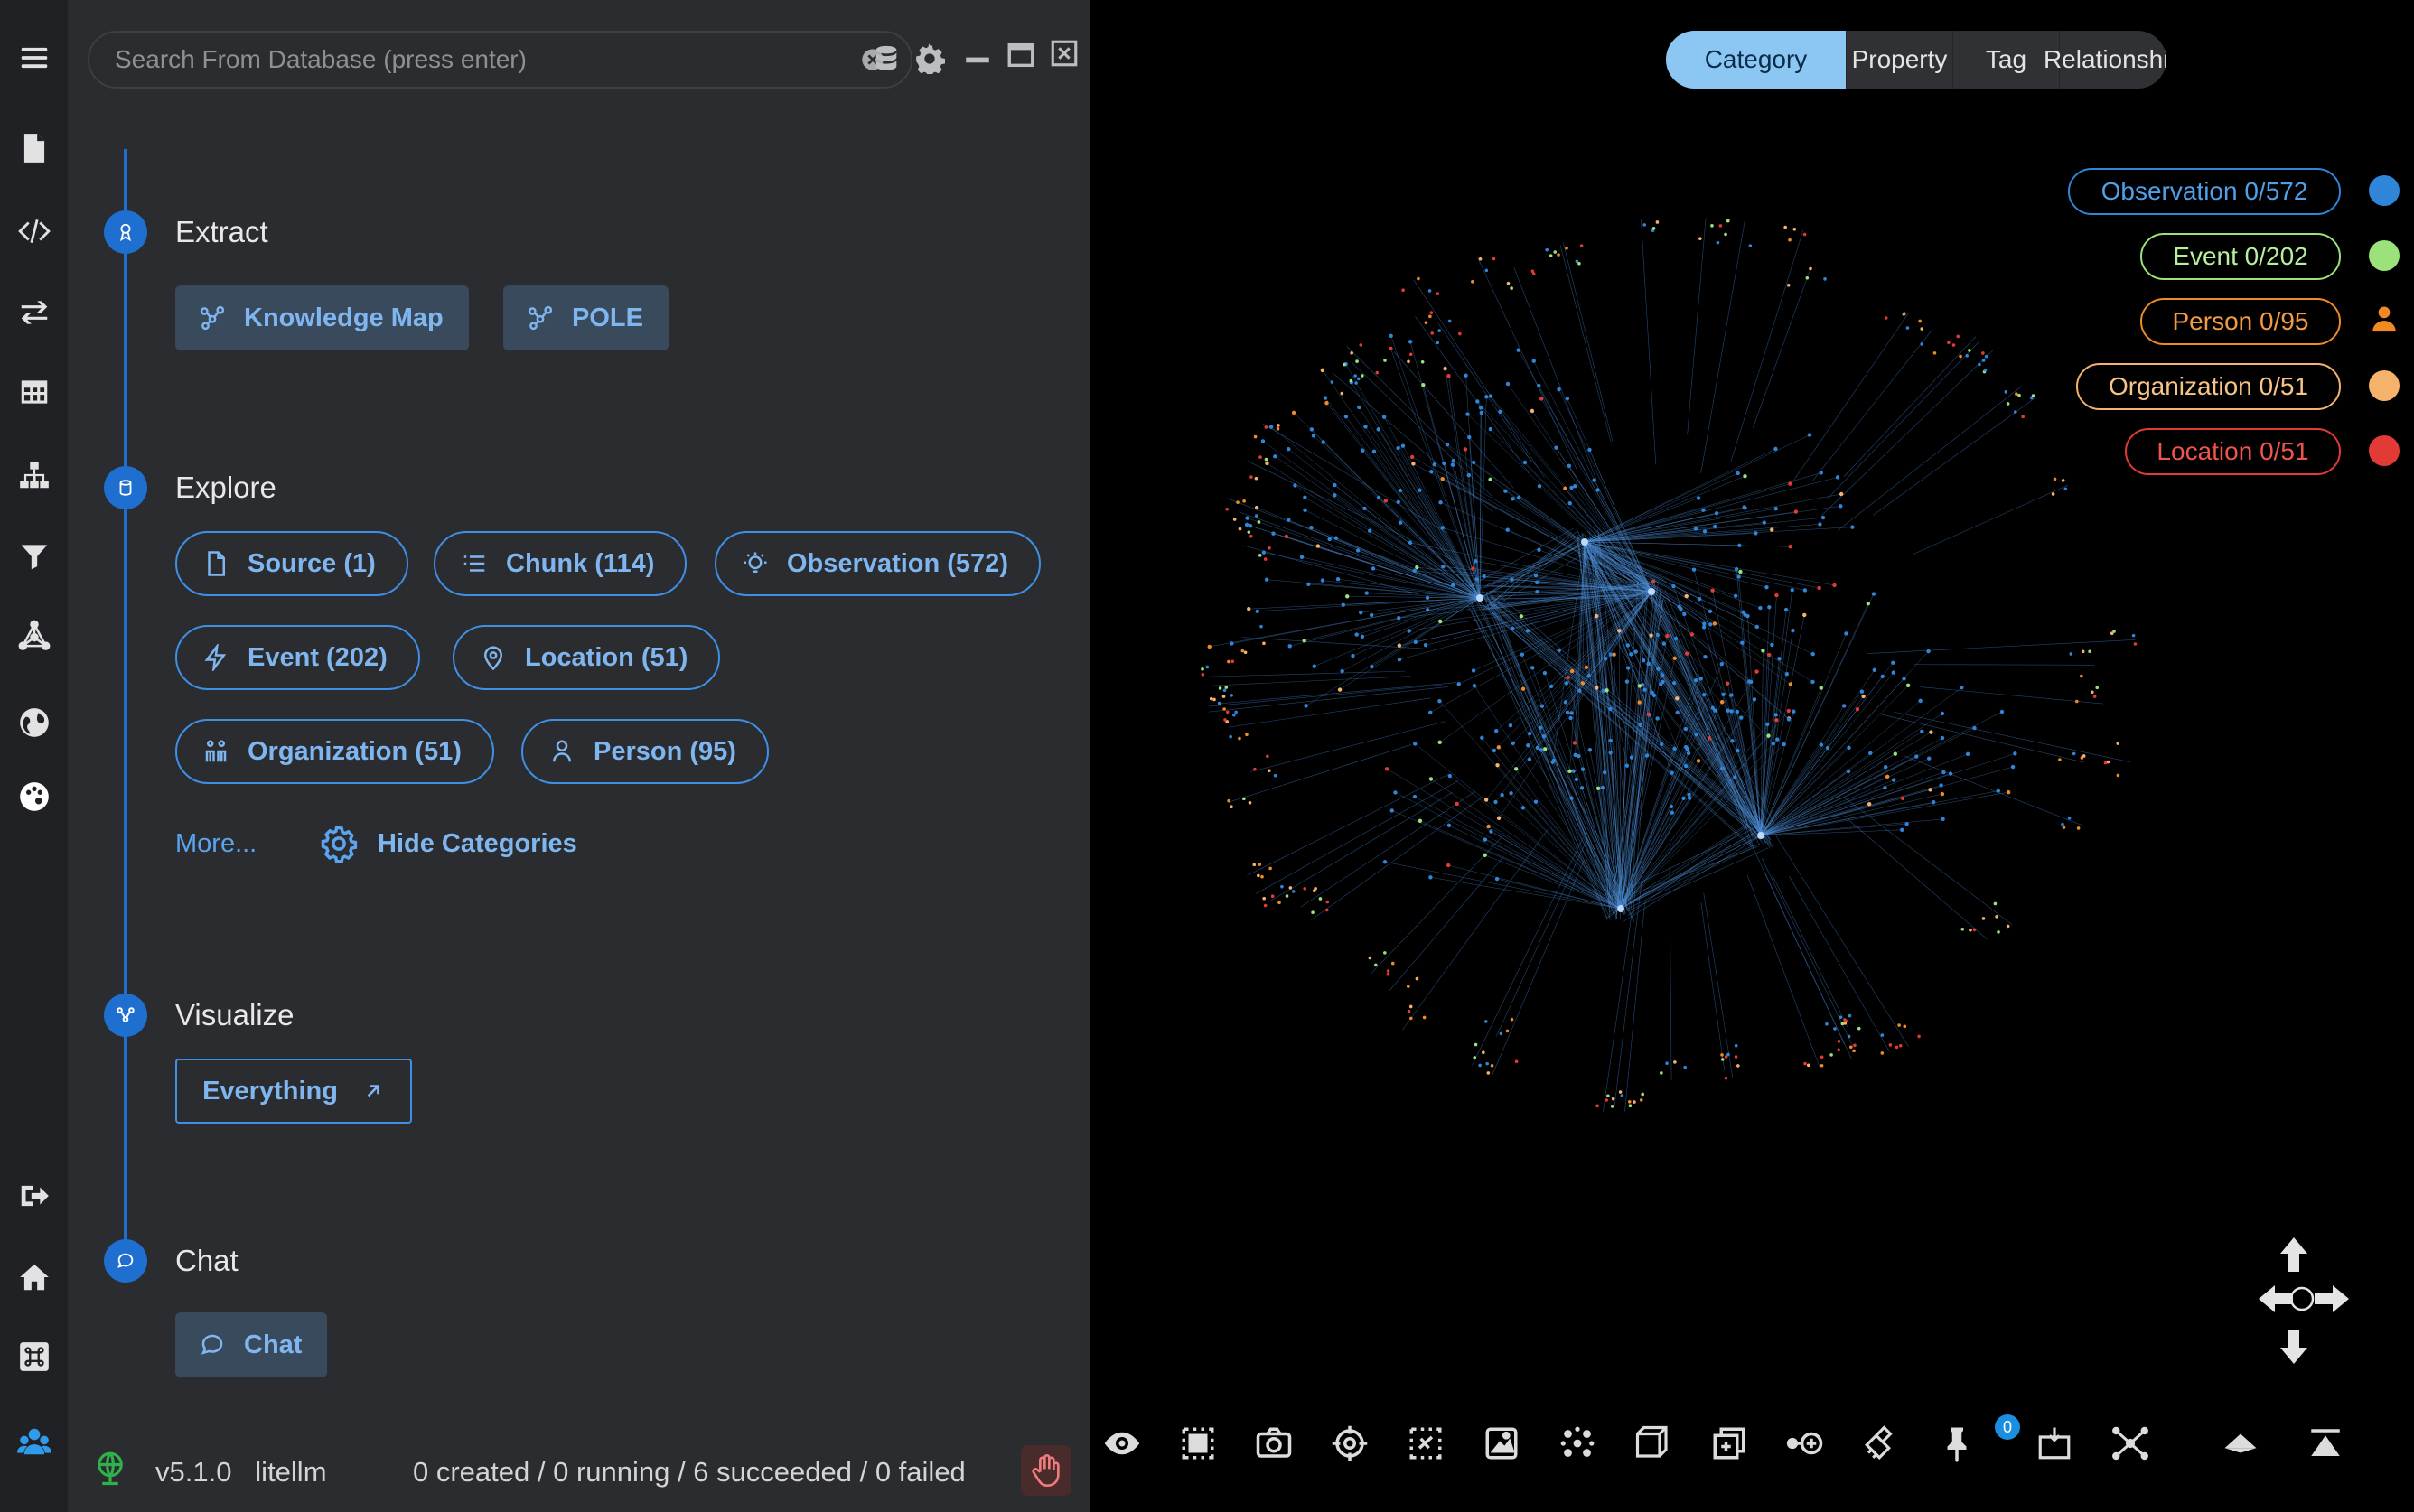 Image resolution: width=2414 pixels, height=1512 pixels. I want to click on image-edit-icon, so click(1501, 1443).